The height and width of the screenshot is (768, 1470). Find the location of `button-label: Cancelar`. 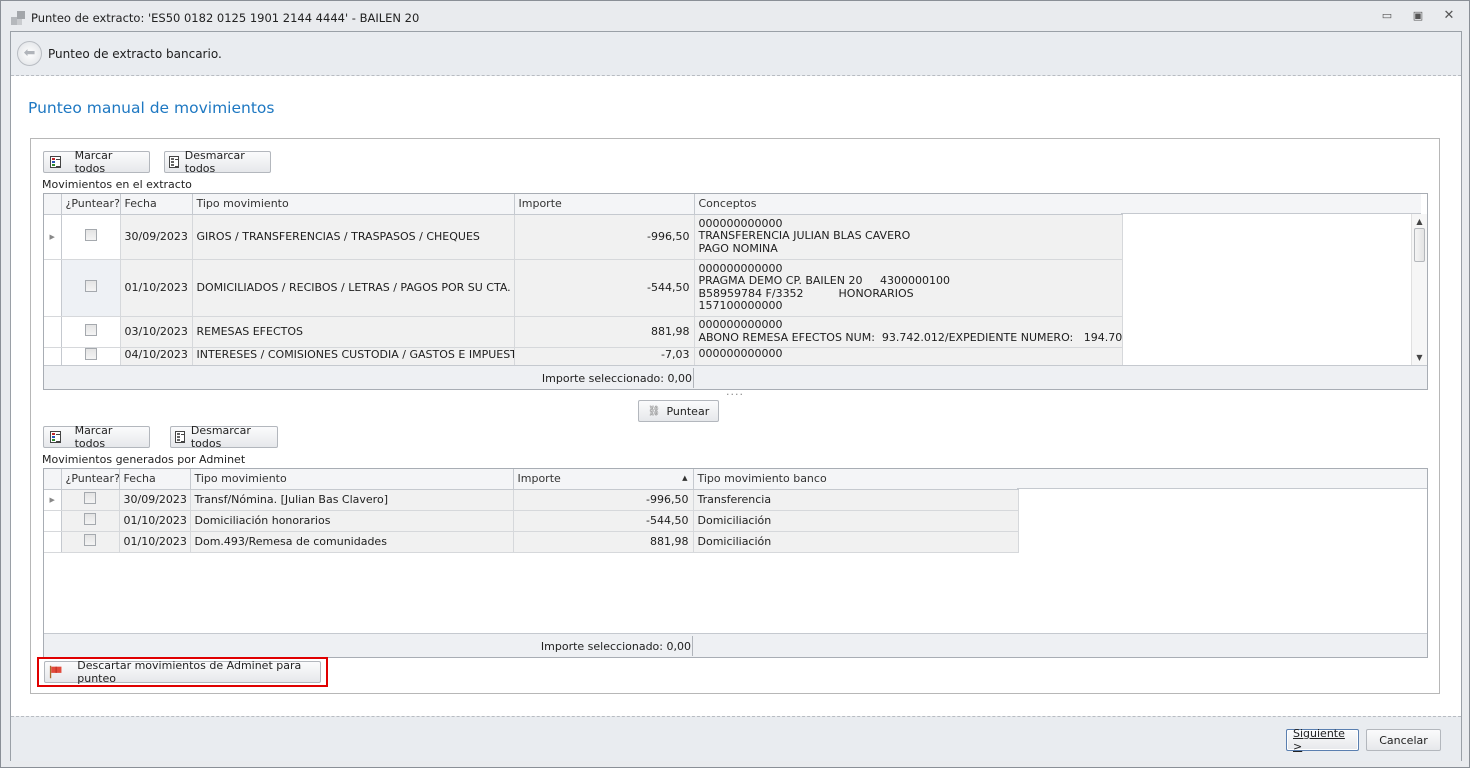

button-label: Cancelar is located at coordinates (1403, 740).